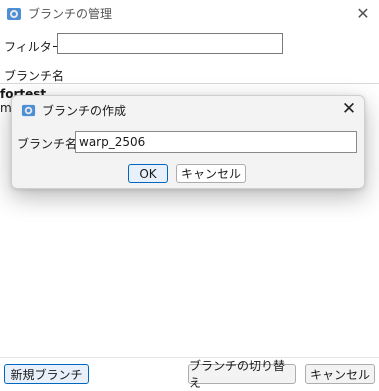  I want to click on switch-branch-label: ブランチの切り替え, so click(237, 374).